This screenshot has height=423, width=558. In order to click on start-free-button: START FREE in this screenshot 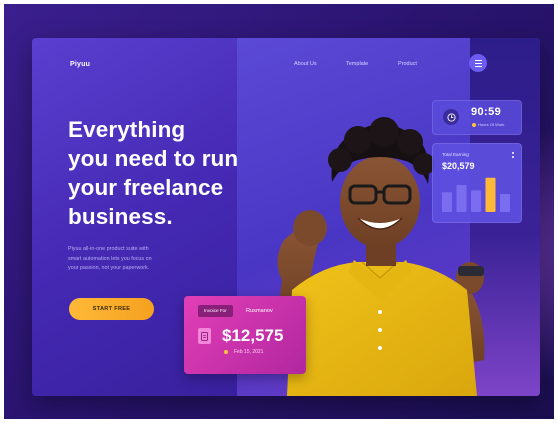, I will do `click(111, 309)`.